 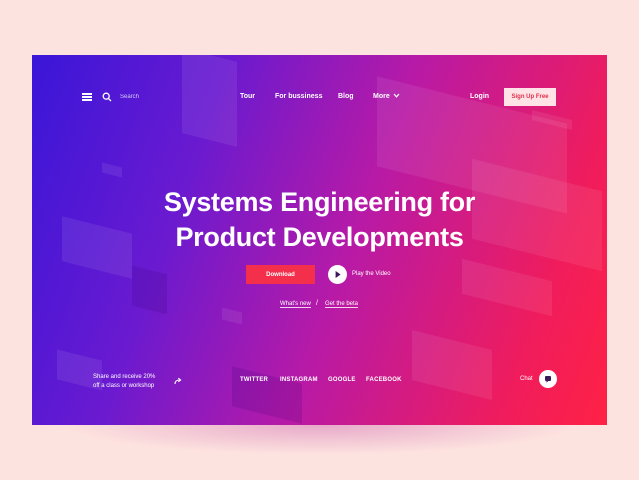 I want to click on nav-link-for-business: For bussiness, so click(x=298, y=96).